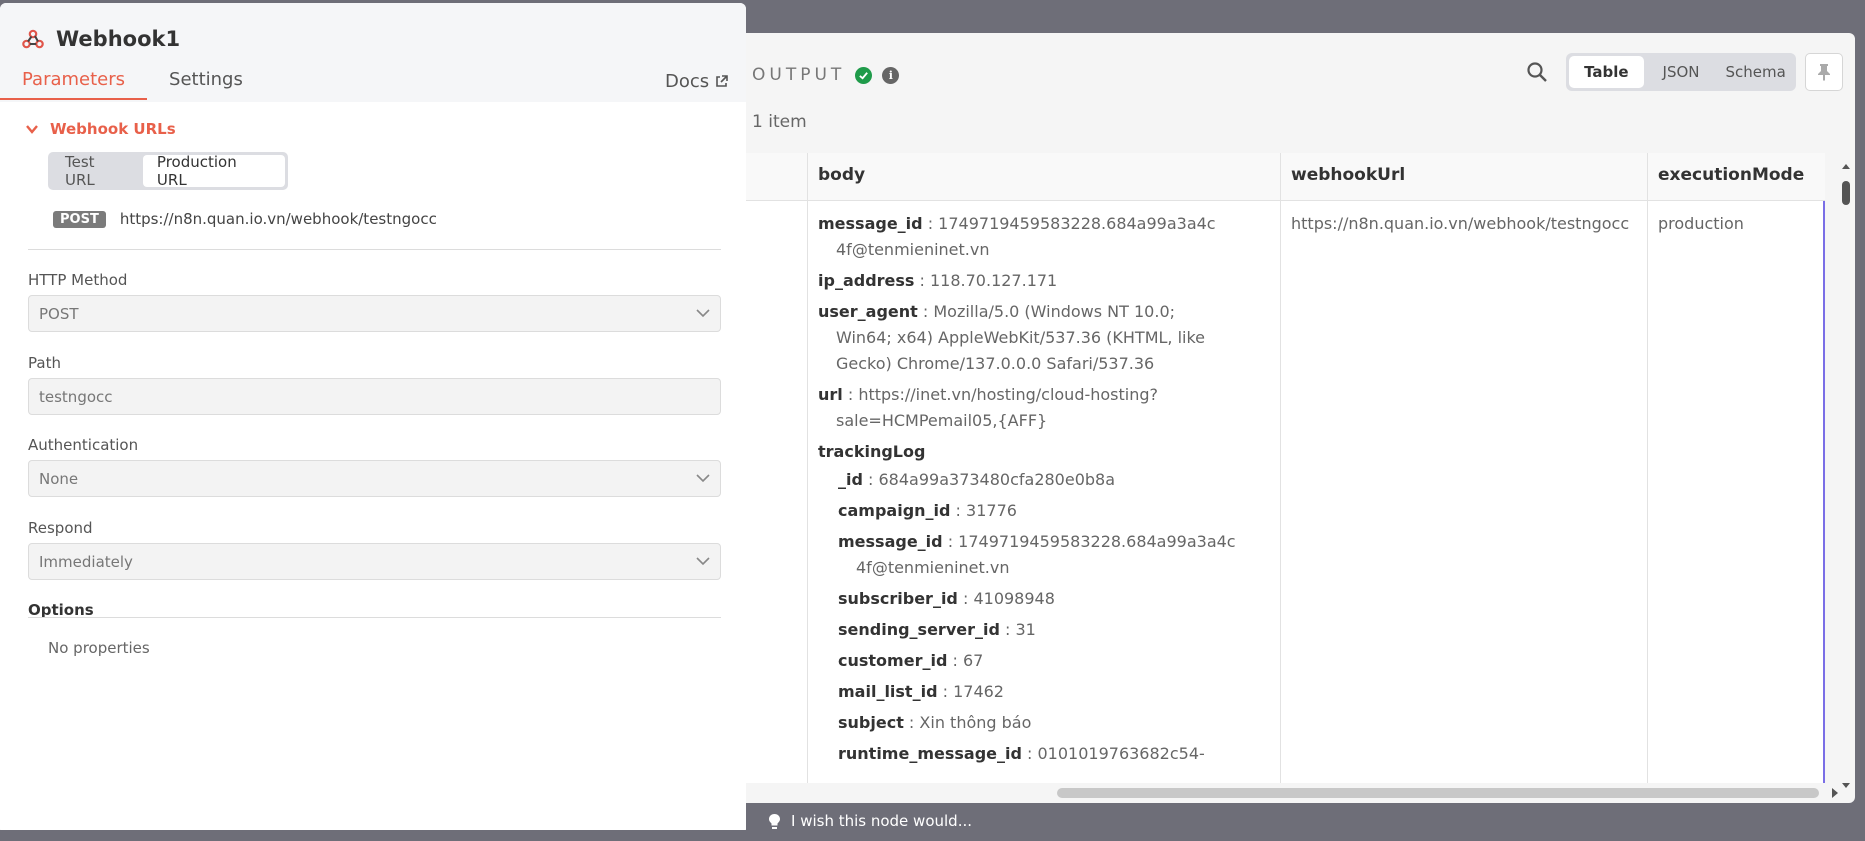 This screenshot has width=1865, height=841. I want to click on cell-webhook-url: https://n8n.quan.io.vn/webhook/testngocc, so click(1460, 223).